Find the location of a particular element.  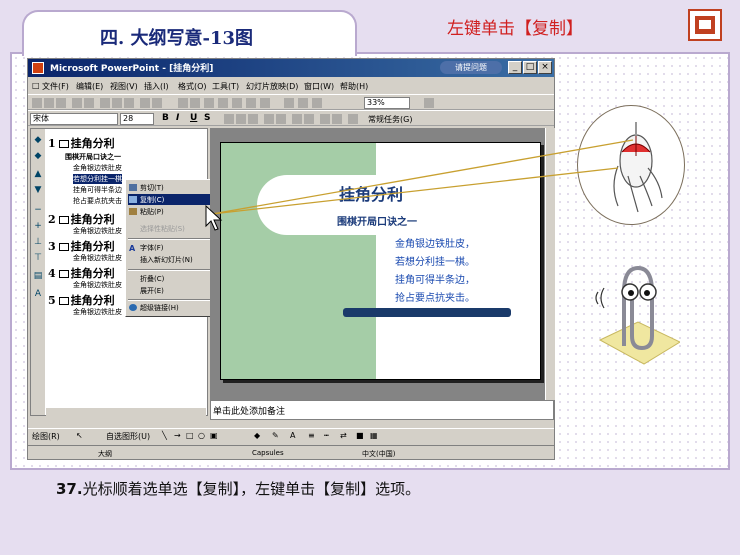

slide-body-line: 挂角可得半条边， is located at coordinates (435, 278).